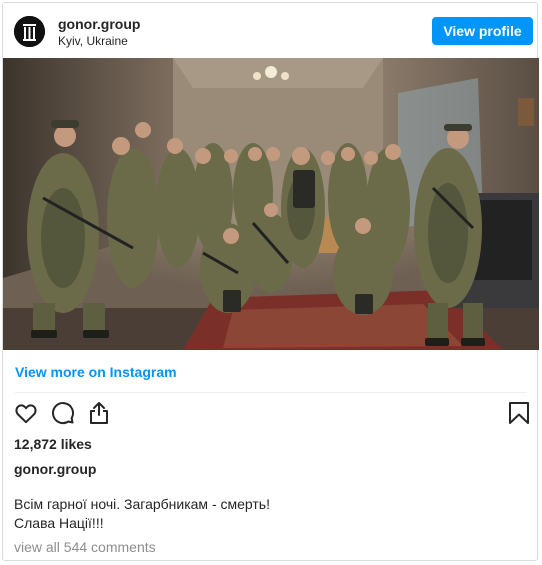 Image resolution: width=542 pixels, height=565 pixels. I want to click on bookmark-icon, so click(519, 413).